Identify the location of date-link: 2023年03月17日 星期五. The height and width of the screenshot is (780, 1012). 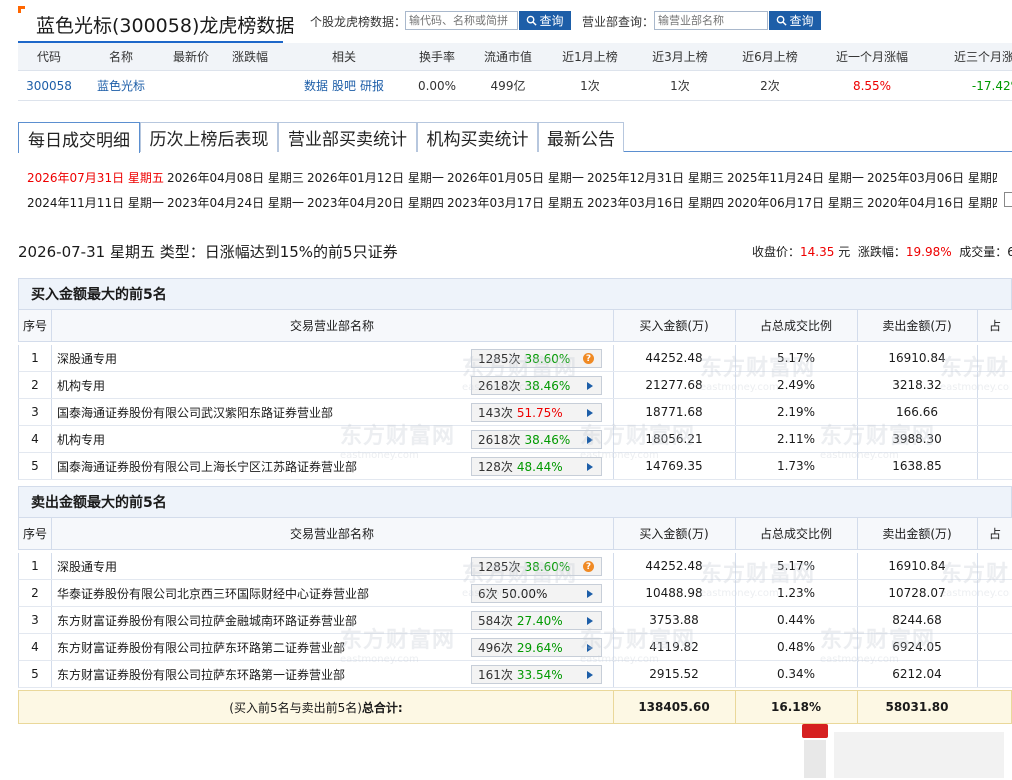
(515, 202).